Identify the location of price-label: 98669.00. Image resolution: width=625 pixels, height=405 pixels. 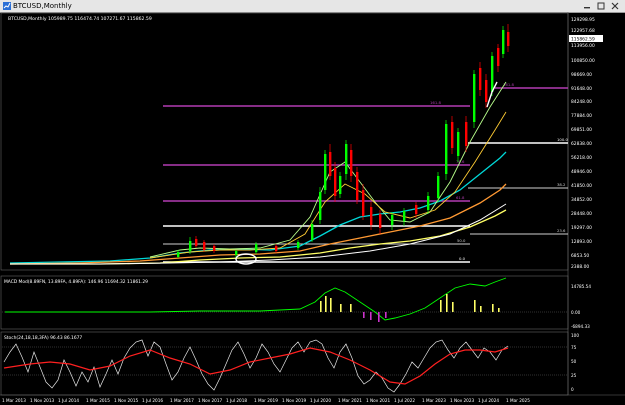
(581, 75).